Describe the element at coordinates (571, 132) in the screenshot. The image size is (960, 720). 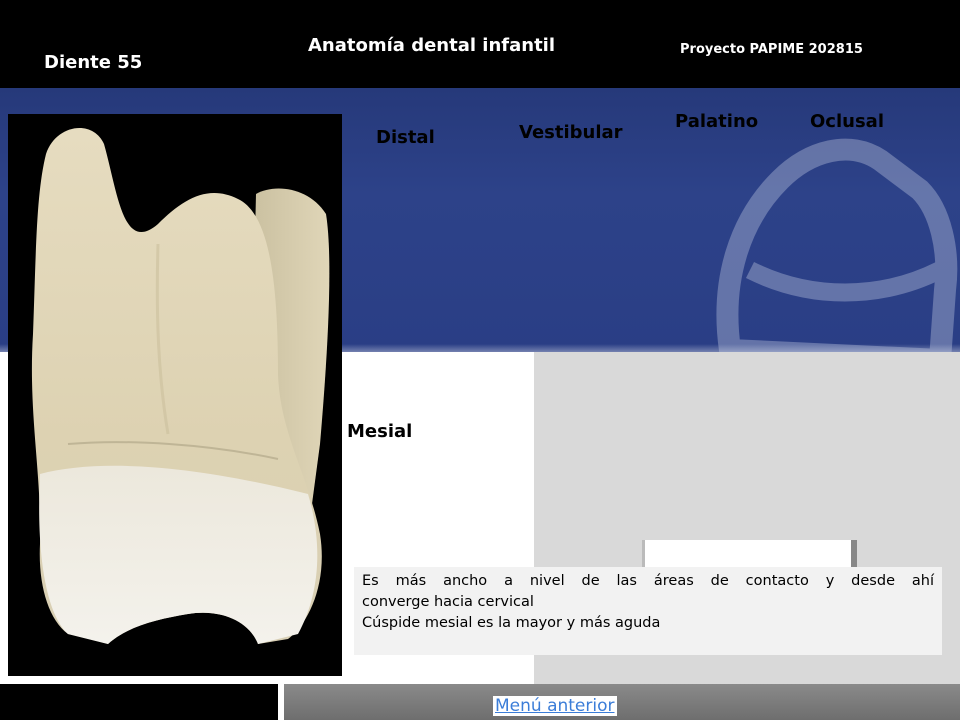
I see `view-vestibular-link: Vestibular` at that location.